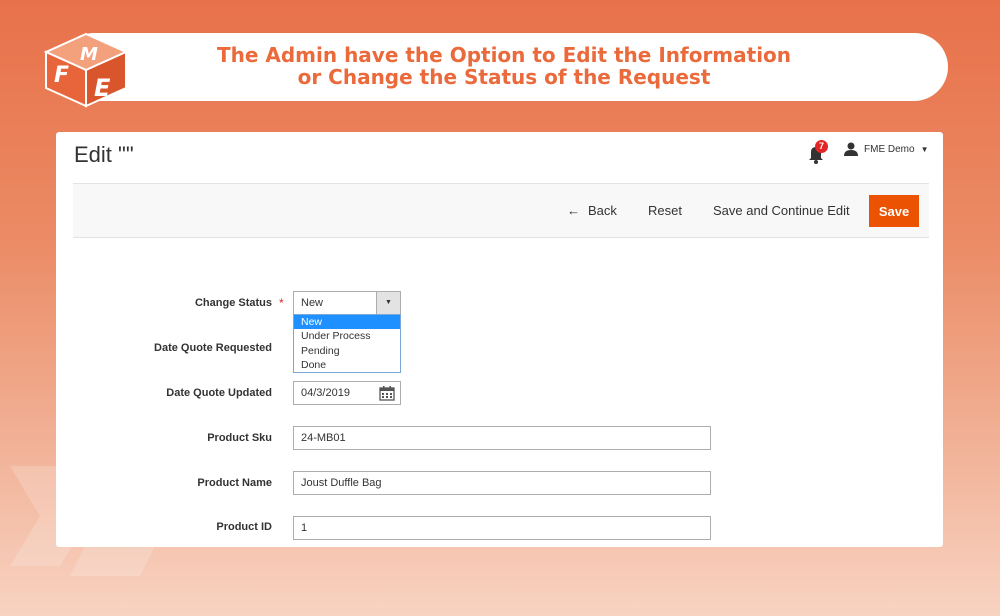  I want to click on product-id-field: 1, so click(502, 528).